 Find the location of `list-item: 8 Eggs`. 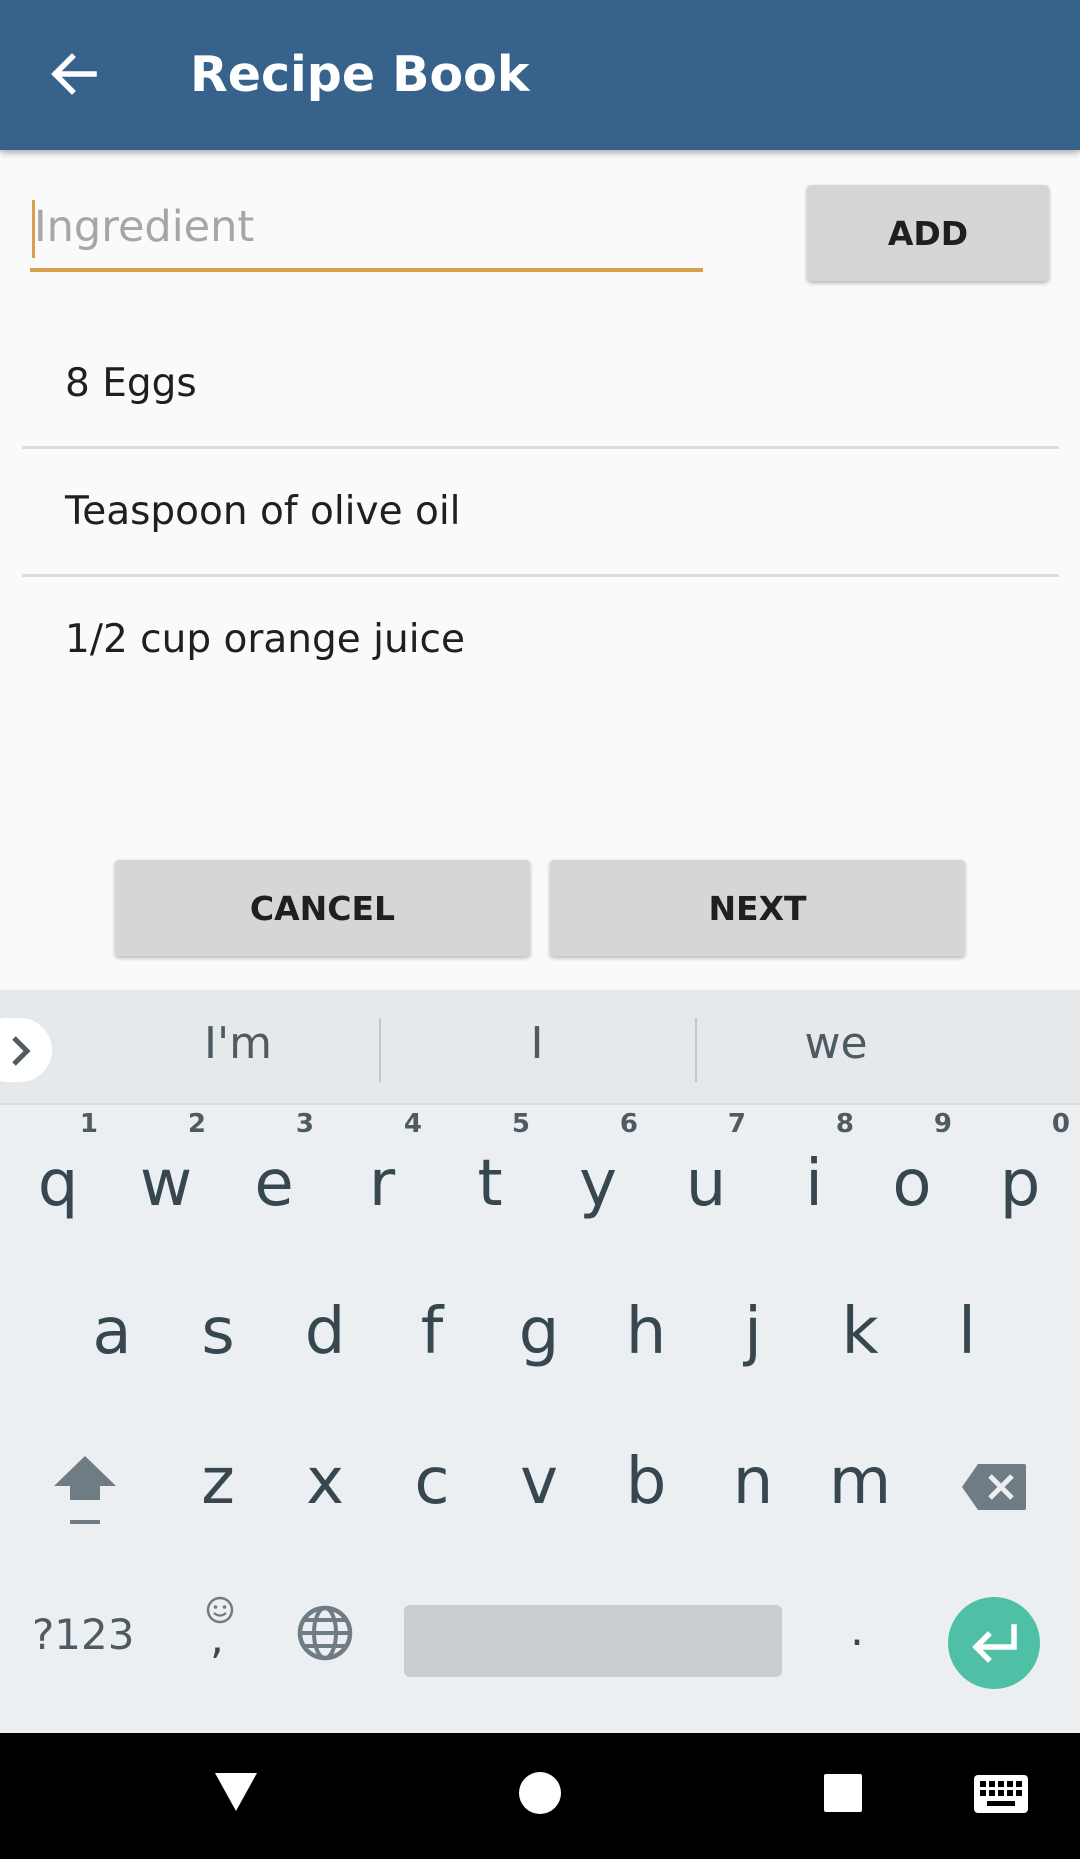

list-item: 8 Eggs is located at coordinates (540, 385).